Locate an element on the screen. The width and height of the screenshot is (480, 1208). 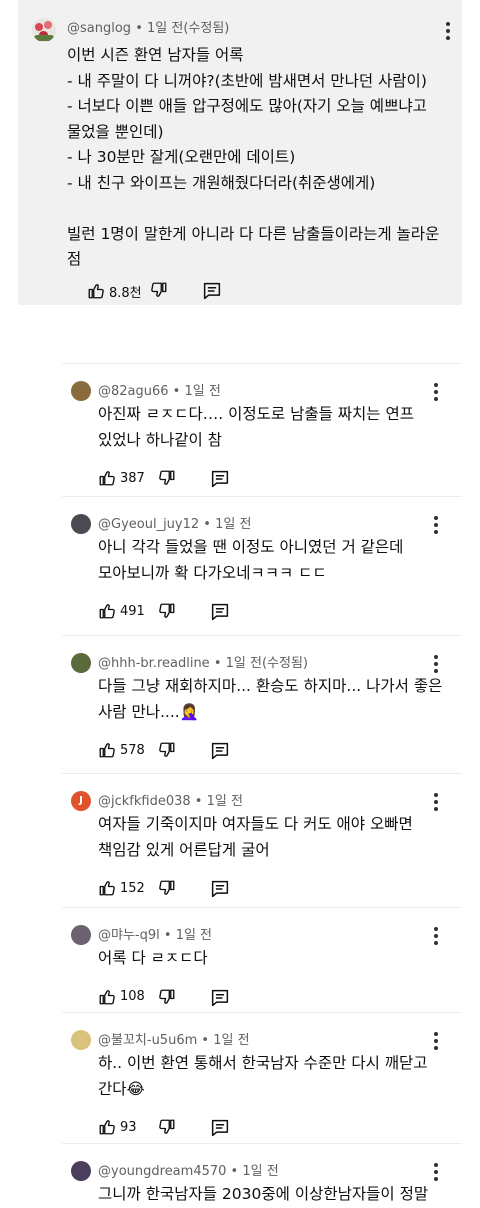
author-name: @먀누-q9l is located at coordinates (129, 935).